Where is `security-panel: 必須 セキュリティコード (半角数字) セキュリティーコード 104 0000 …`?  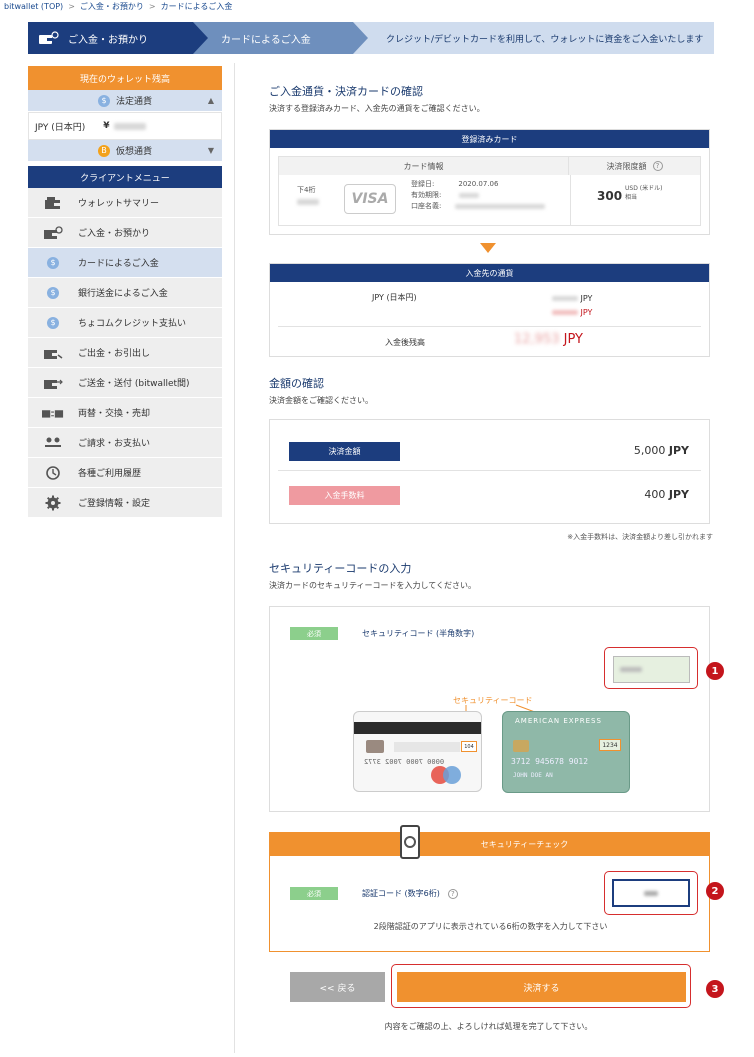 security-panel: 必須 セキュリティコード (半角数字) セキュリティーコード 104 0000 … is located at coordinates (489, 709).